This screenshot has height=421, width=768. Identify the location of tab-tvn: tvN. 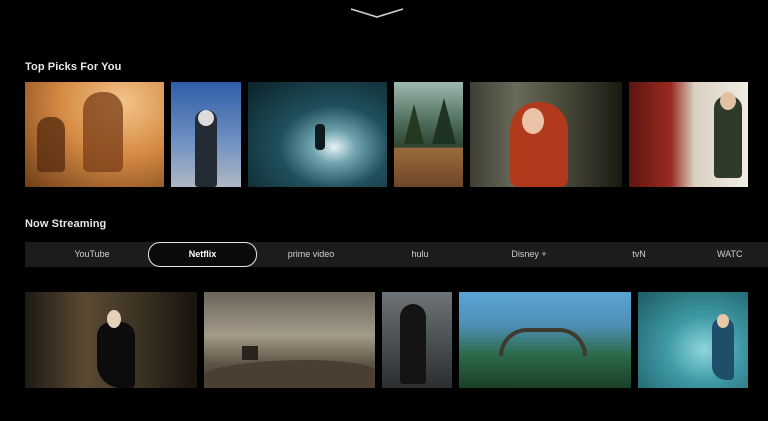
(639, 254).